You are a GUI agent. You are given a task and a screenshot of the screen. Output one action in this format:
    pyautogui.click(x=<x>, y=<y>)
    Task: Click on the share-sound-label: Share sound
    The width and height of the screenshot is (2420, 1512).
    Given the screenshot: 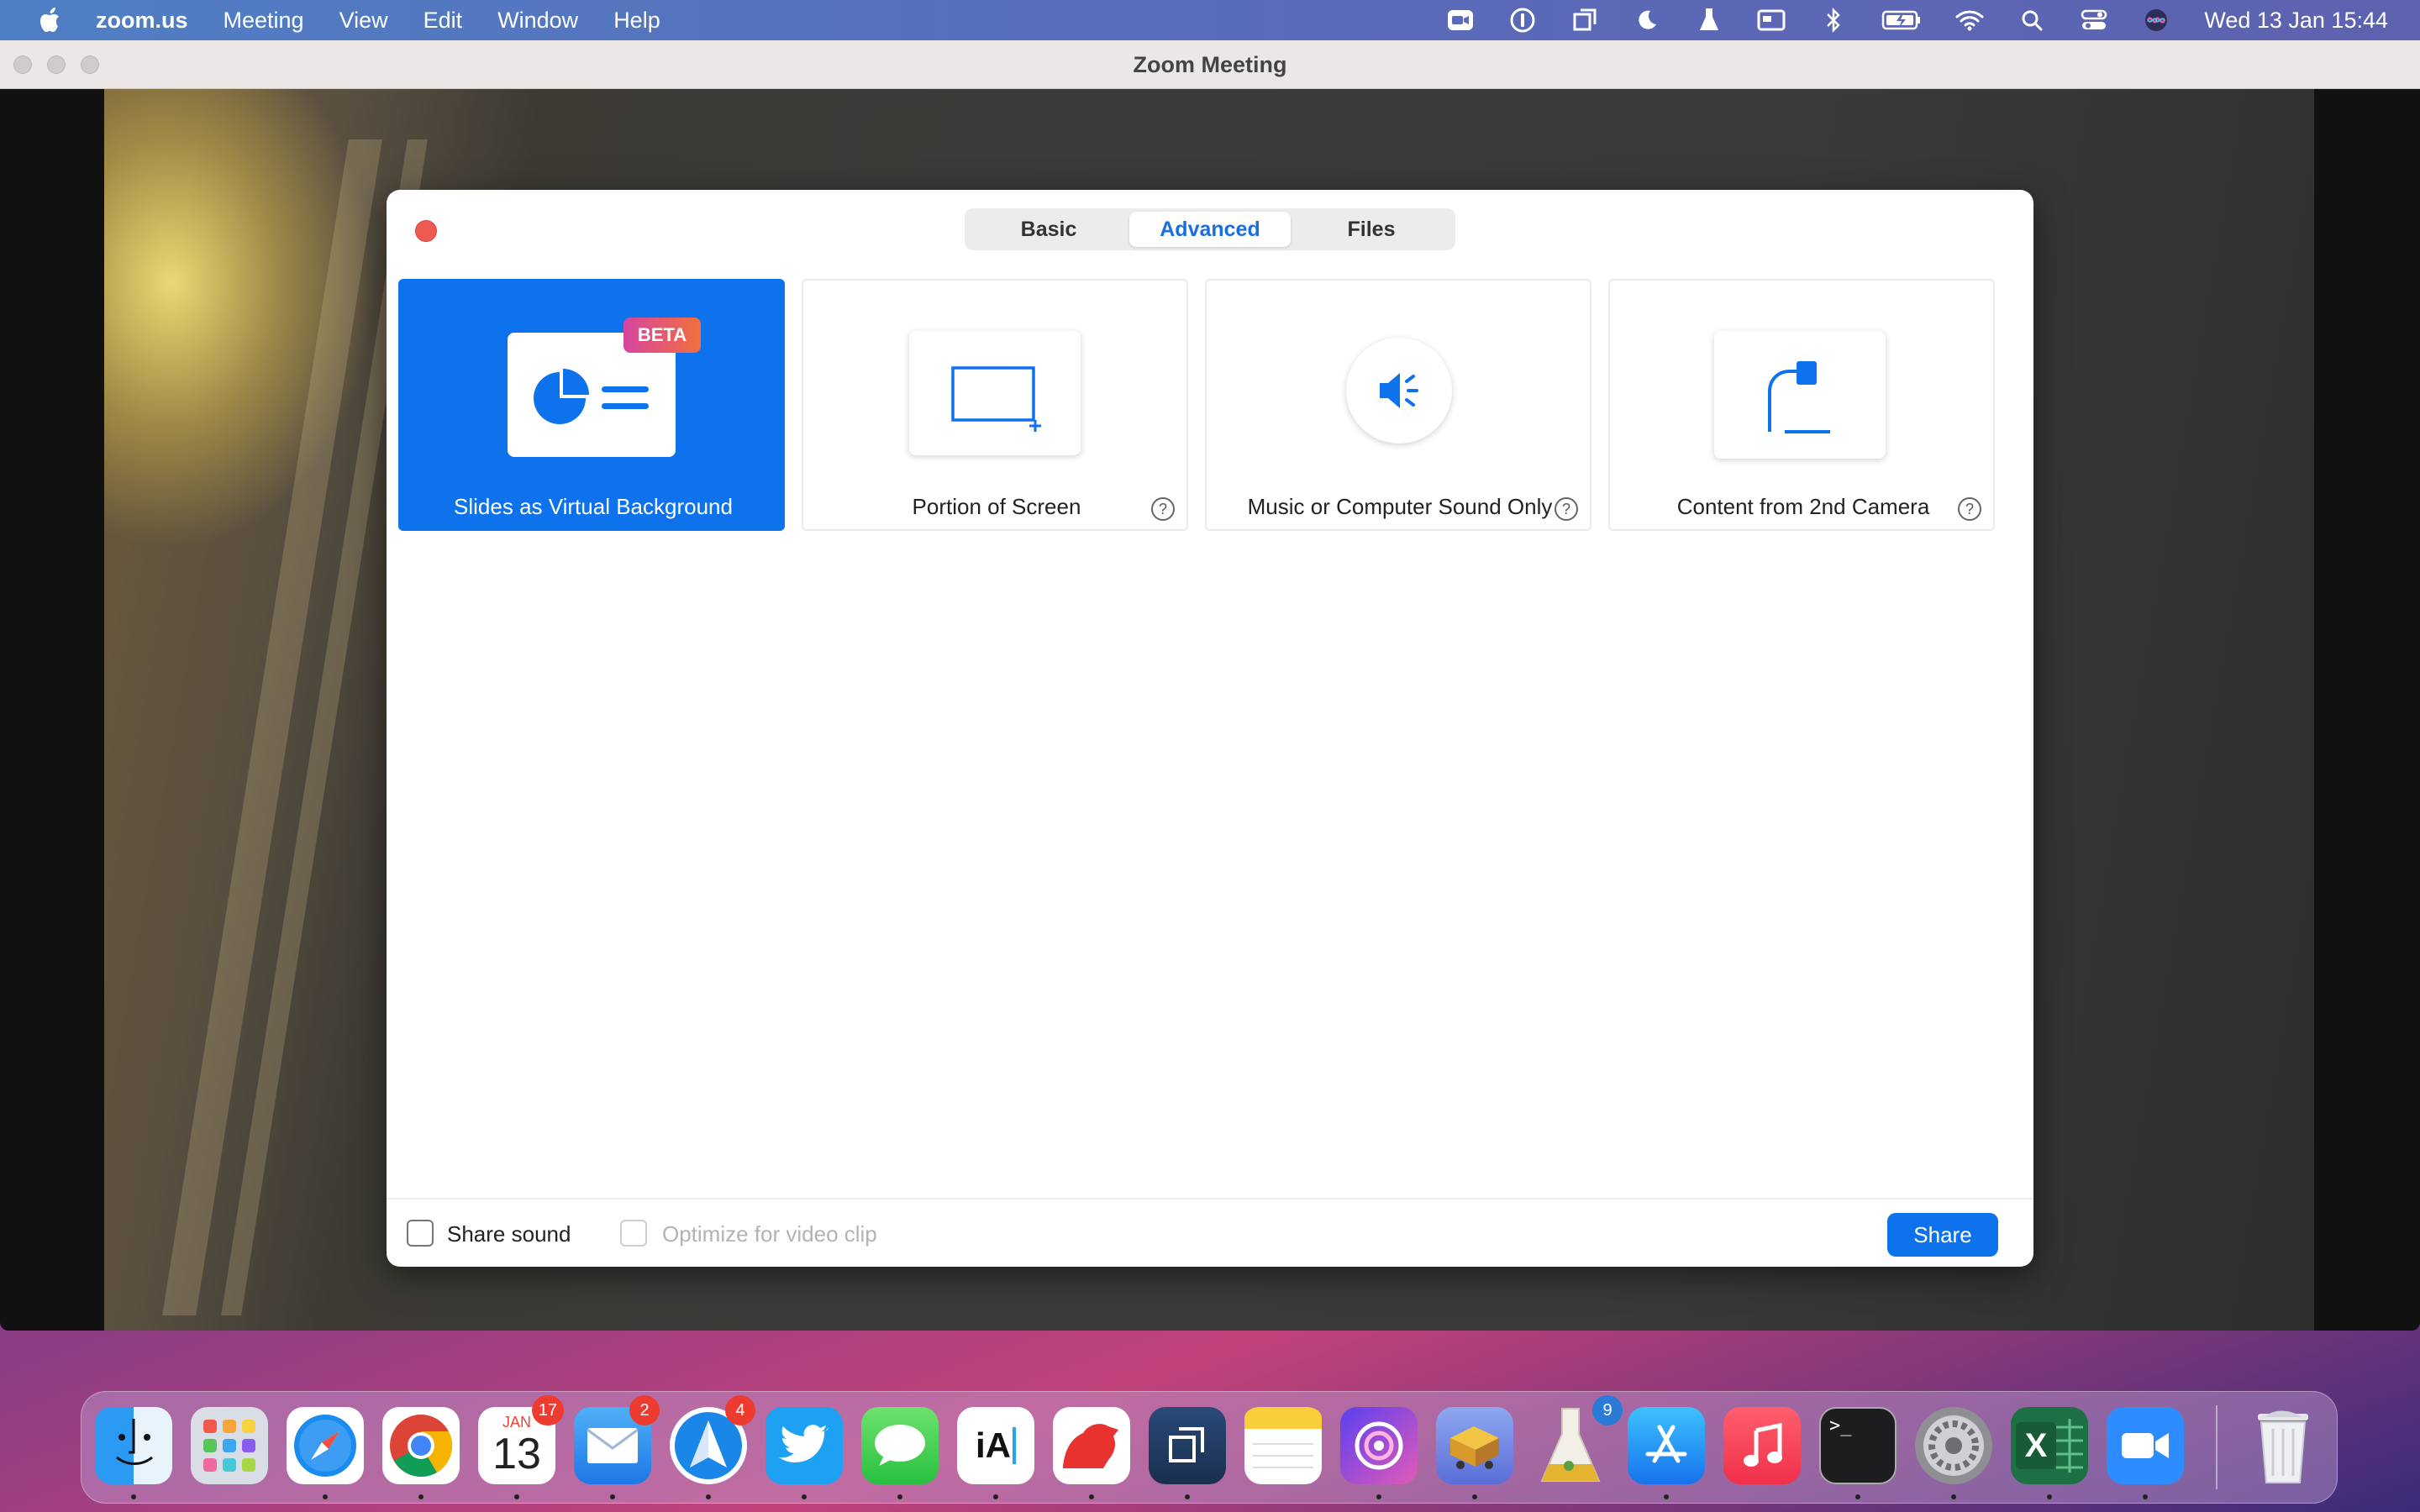 What is the action you would take?
    pyautogui.click(x=509, y=1234)
    